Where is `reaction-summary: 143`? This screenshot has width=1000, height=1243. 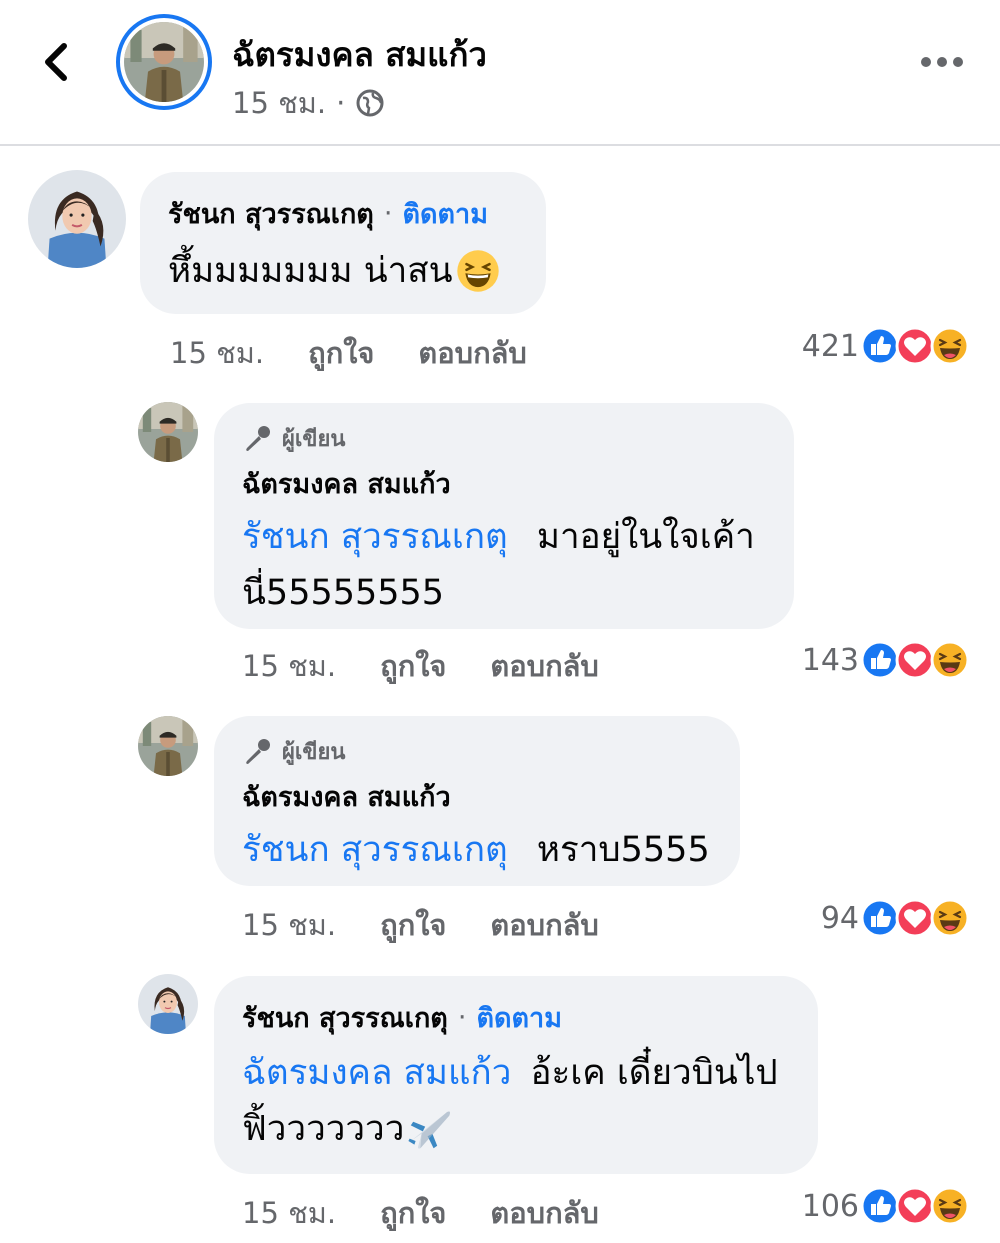
reaction-summary: 143 is located at coordinates (886, 660).